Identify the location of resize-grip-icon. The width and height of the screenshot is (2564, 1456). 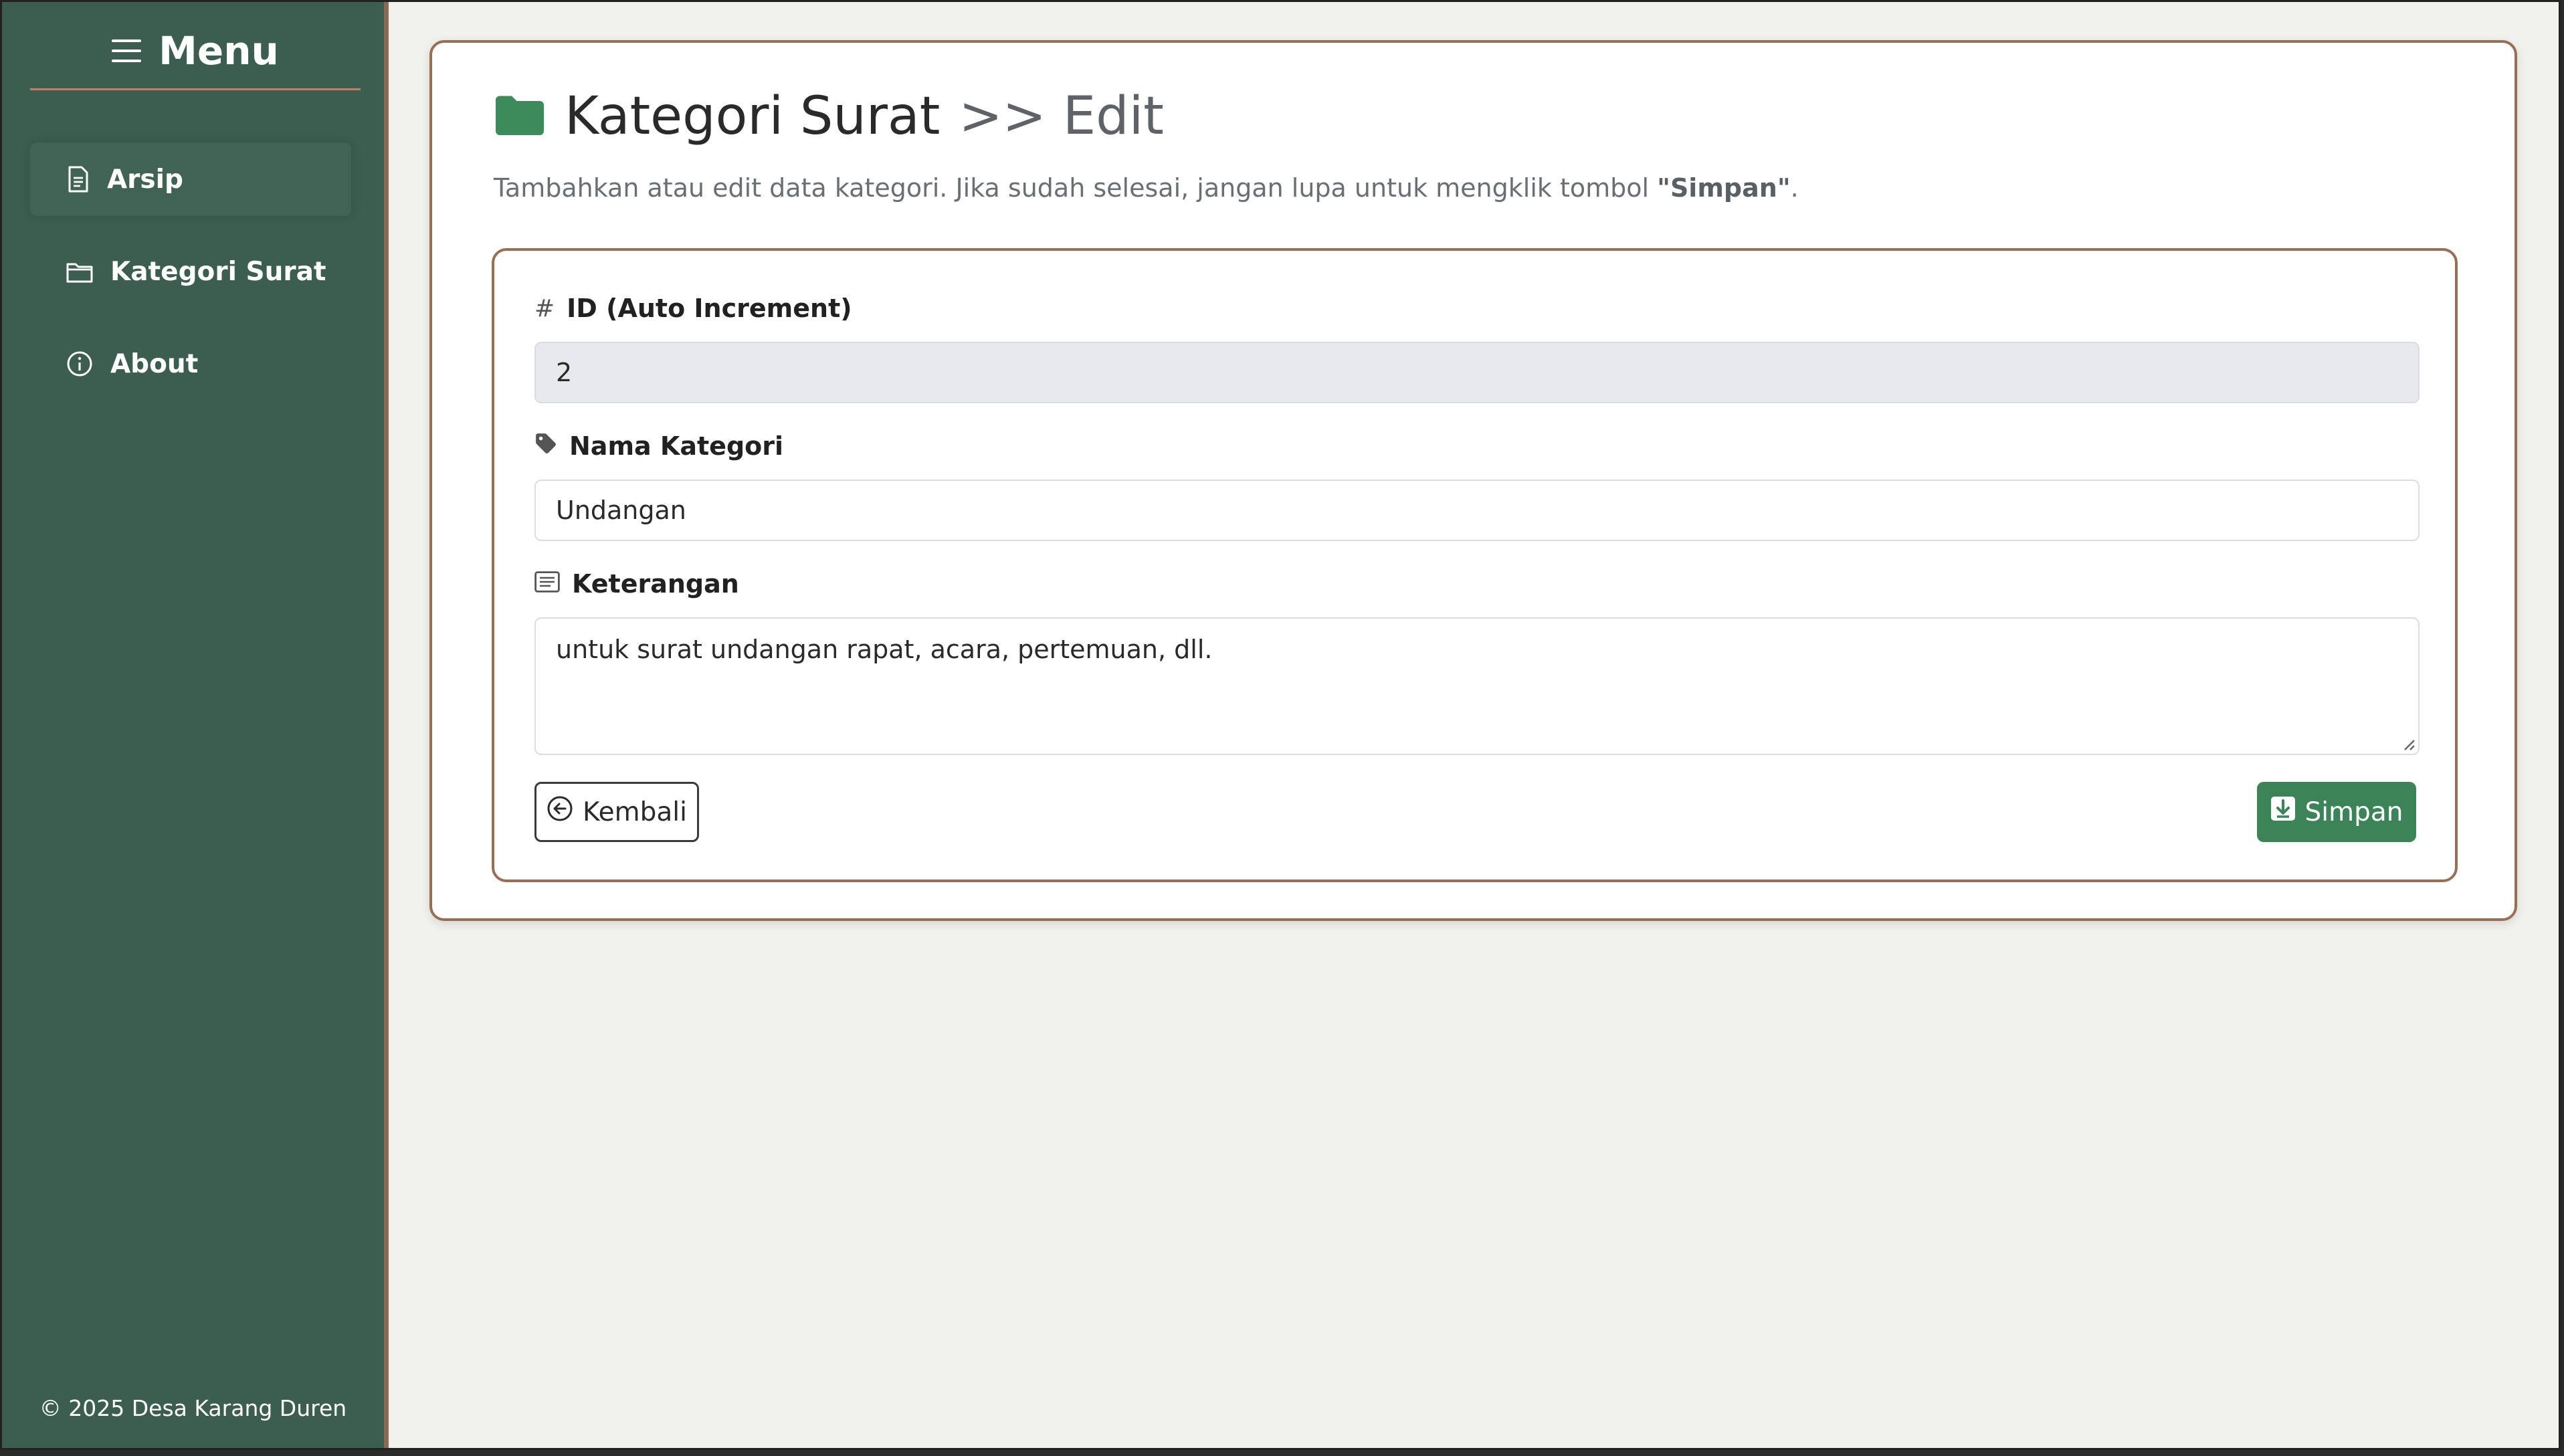
(2408, 743).